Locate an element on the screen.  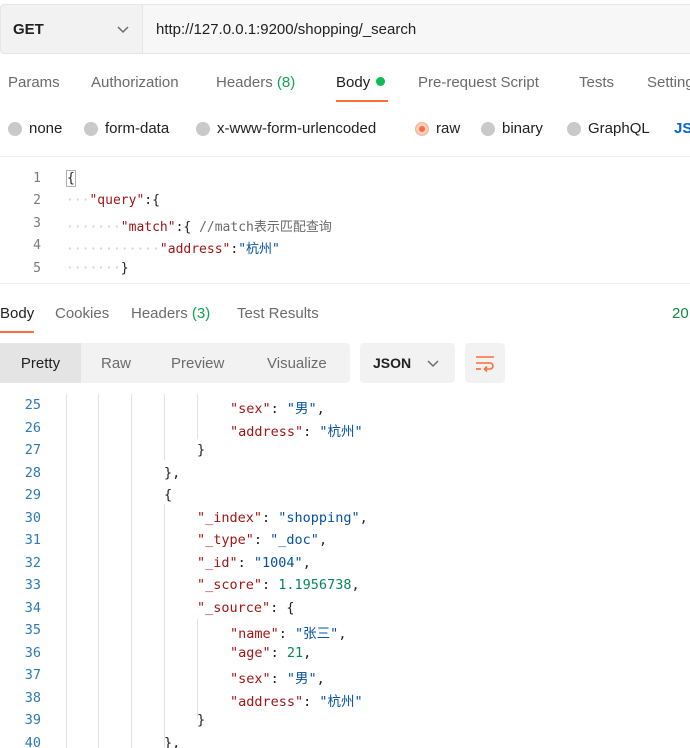
view-mode-segmented: Pretty Raw Preview Visualize is located at coordinates (175, 363).